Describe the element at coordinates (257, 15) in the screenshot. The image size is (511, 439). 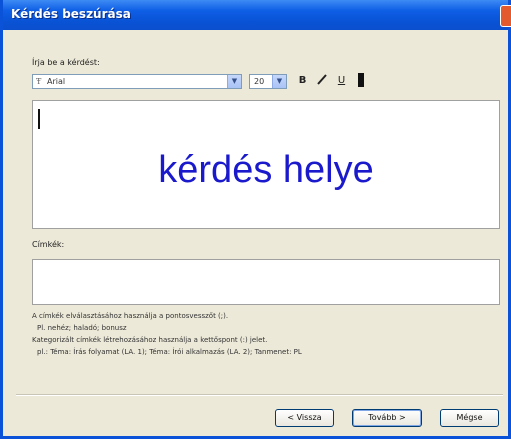
I see `title-bar: Kérdés beszúrása` at that location.